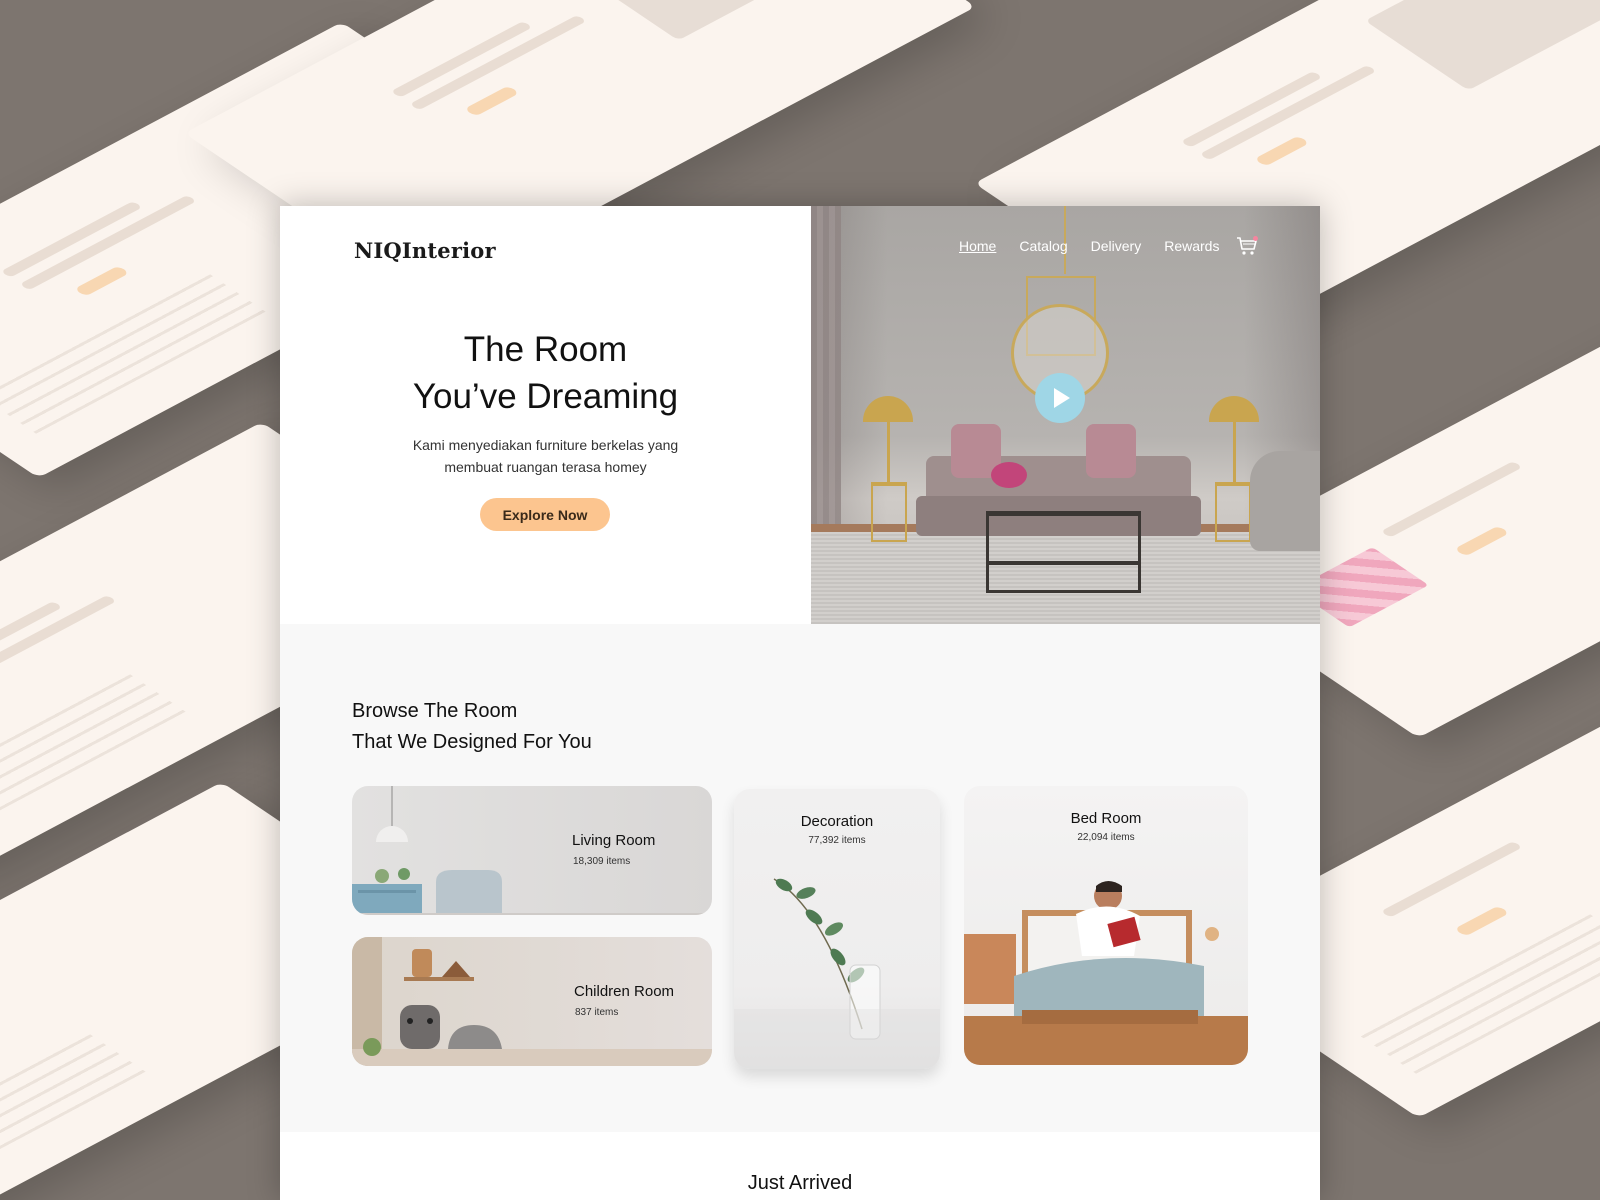 This screenshot has width=1600, height=1200. I want to click on armchair-graphic, so click(1285, 501).